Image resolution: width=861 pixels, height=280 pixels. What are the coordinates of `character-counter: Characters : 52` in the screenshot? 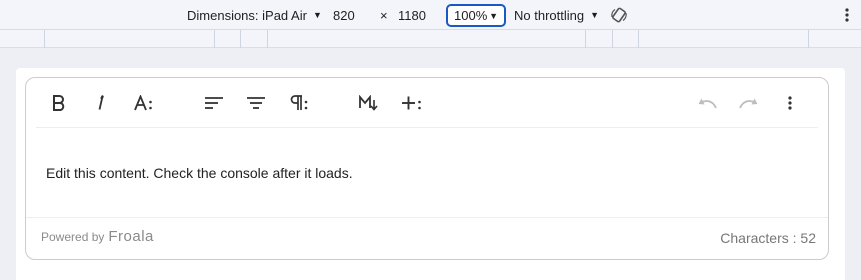 It's located at (768, 238).